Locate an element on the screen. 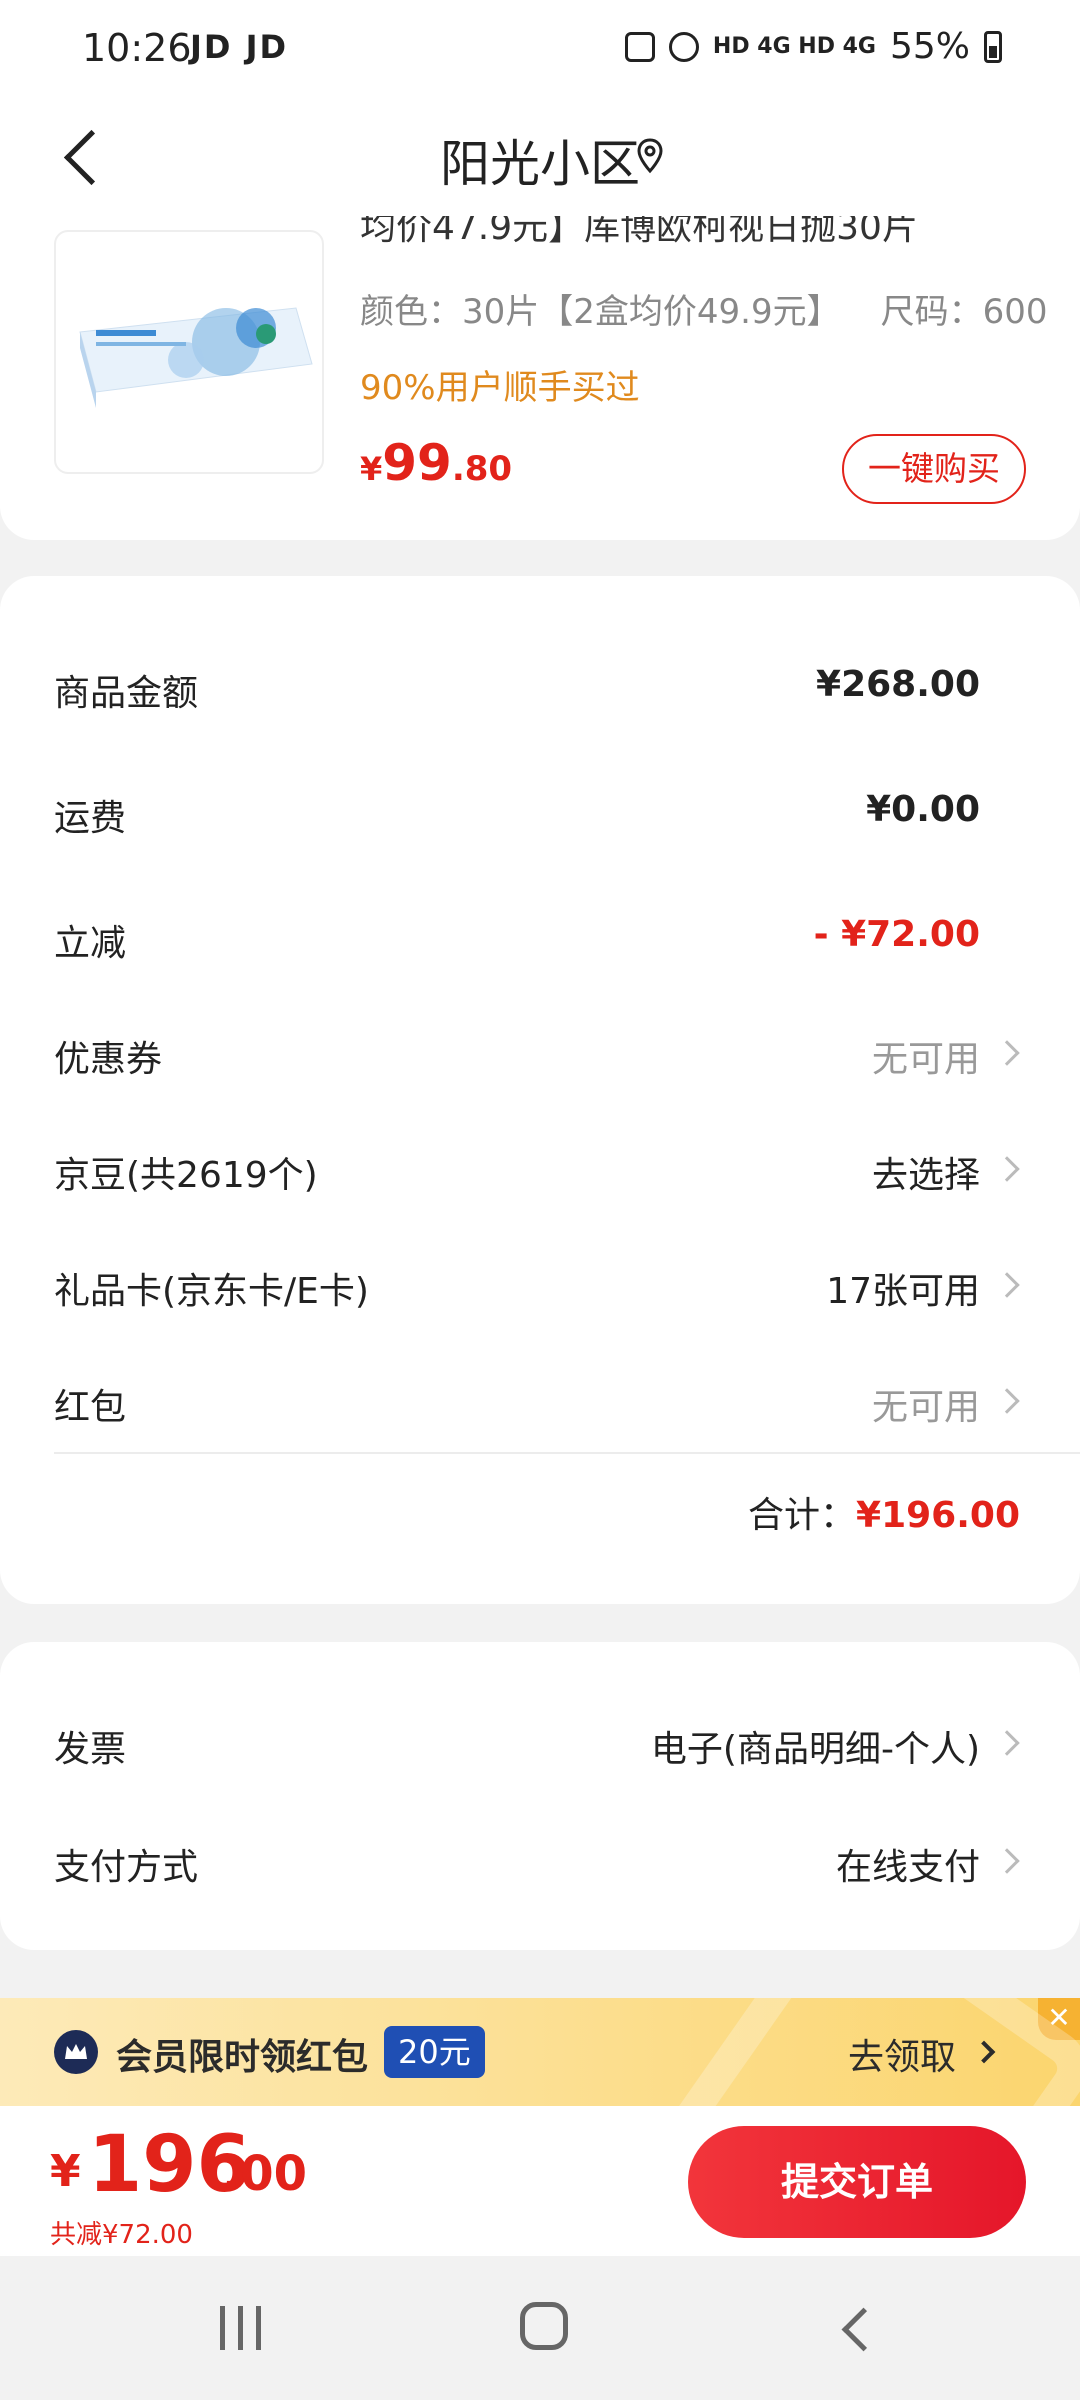 The width and height of the screenshot is (1080, 2400). member-red-packet-banner: 会员限时领红包 20元 去领取 ✕ is located at coordinates (540, 2052).